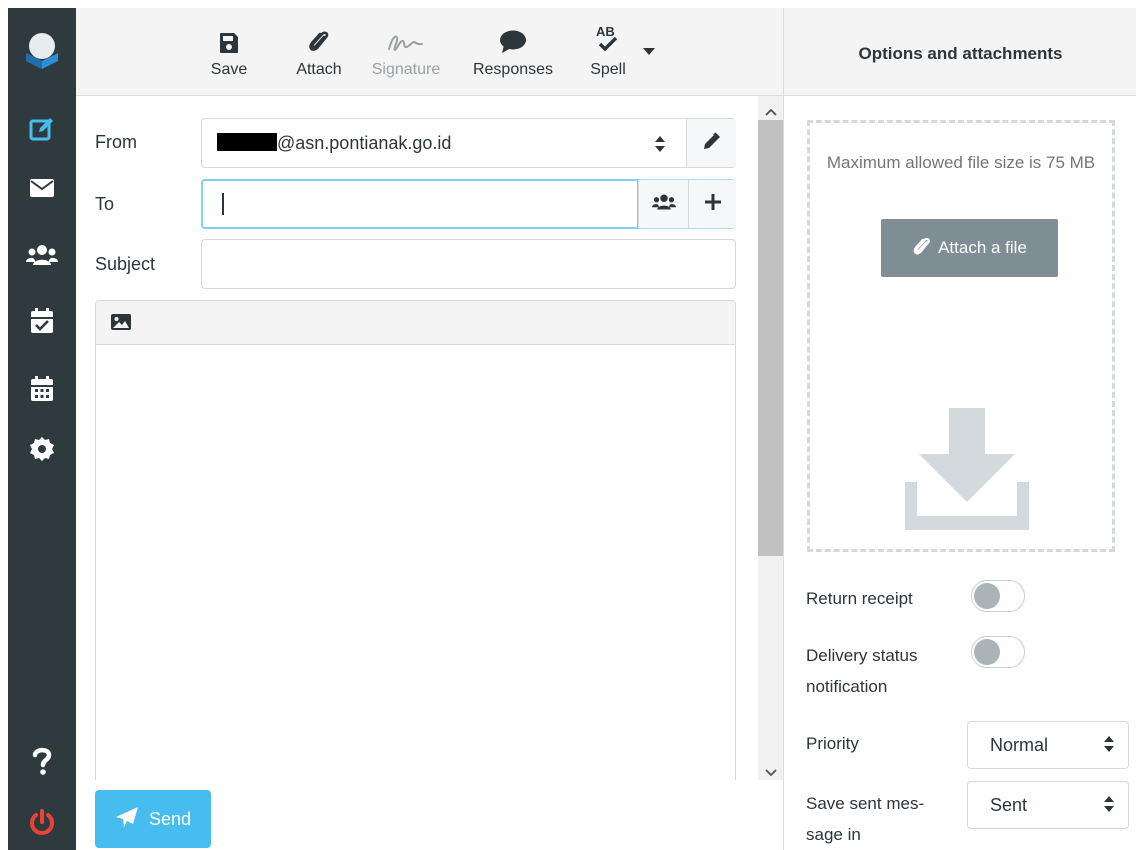  Describe the element at coordinates (771, 112) in the screenshot. I see `scroll-up-icon` at that location.